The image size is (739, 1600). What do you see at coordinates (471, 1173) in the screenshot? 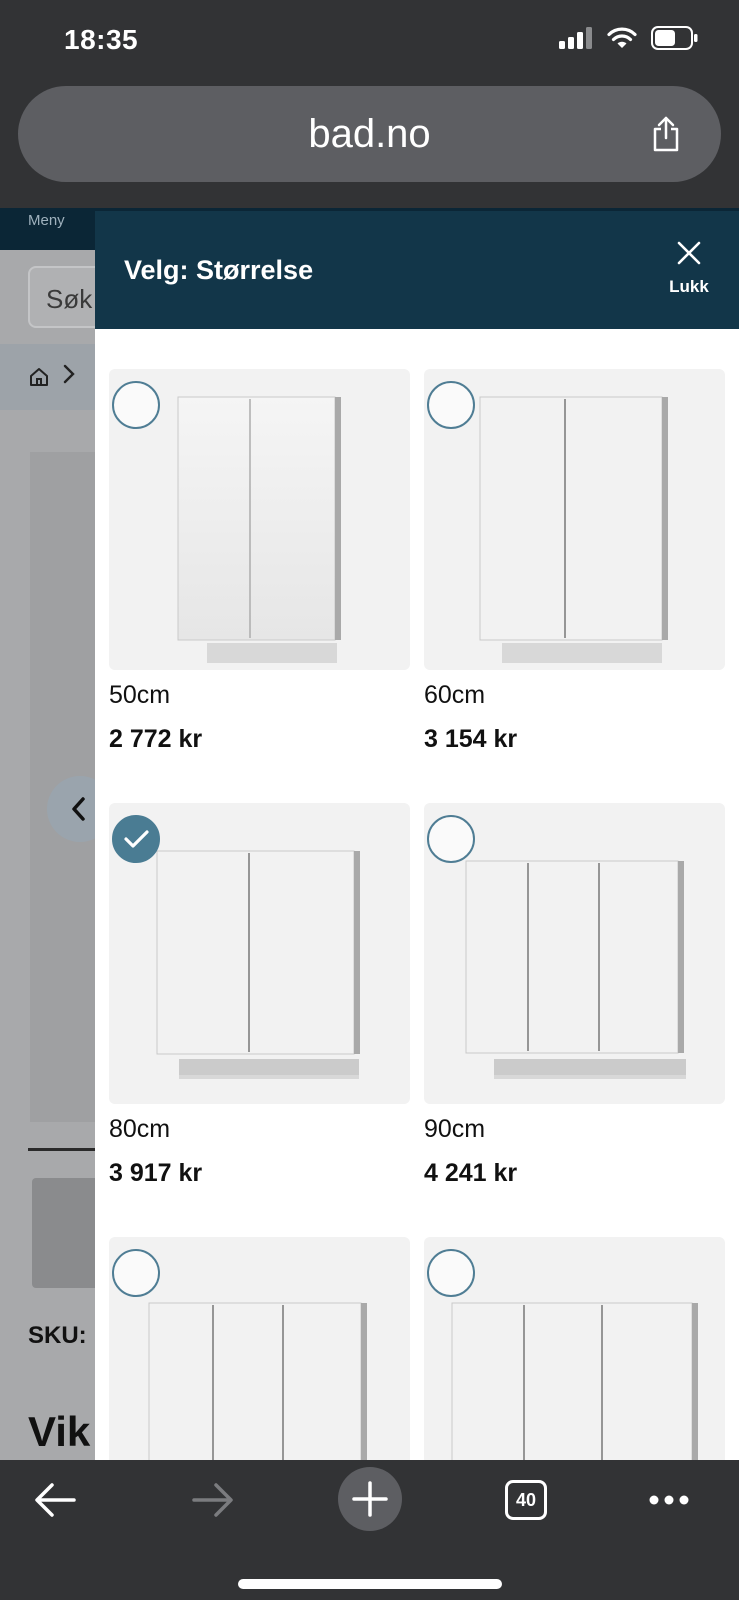
I see `price-label: 4 241 kr` at bounding box center [471, 1173].